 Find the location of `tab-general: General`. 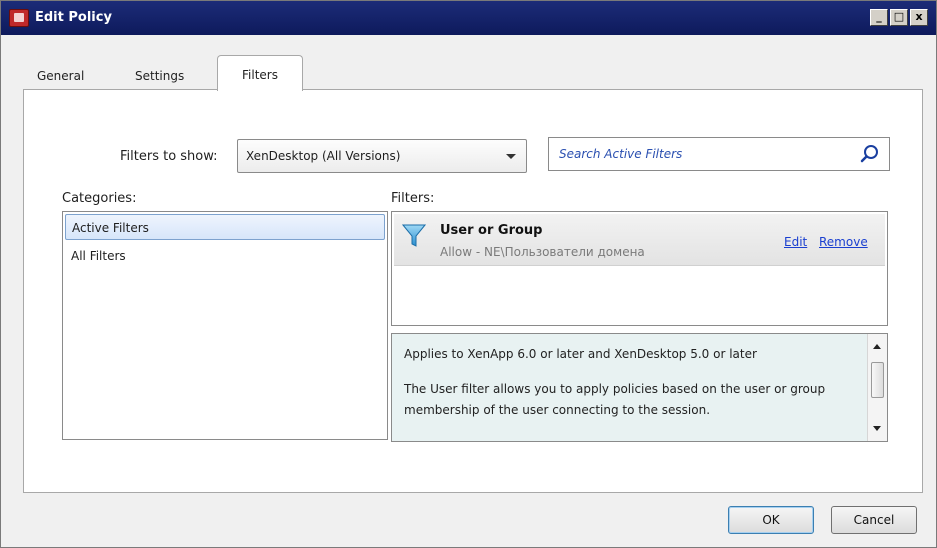

tab-general: General is located at coordinates (60, 76).